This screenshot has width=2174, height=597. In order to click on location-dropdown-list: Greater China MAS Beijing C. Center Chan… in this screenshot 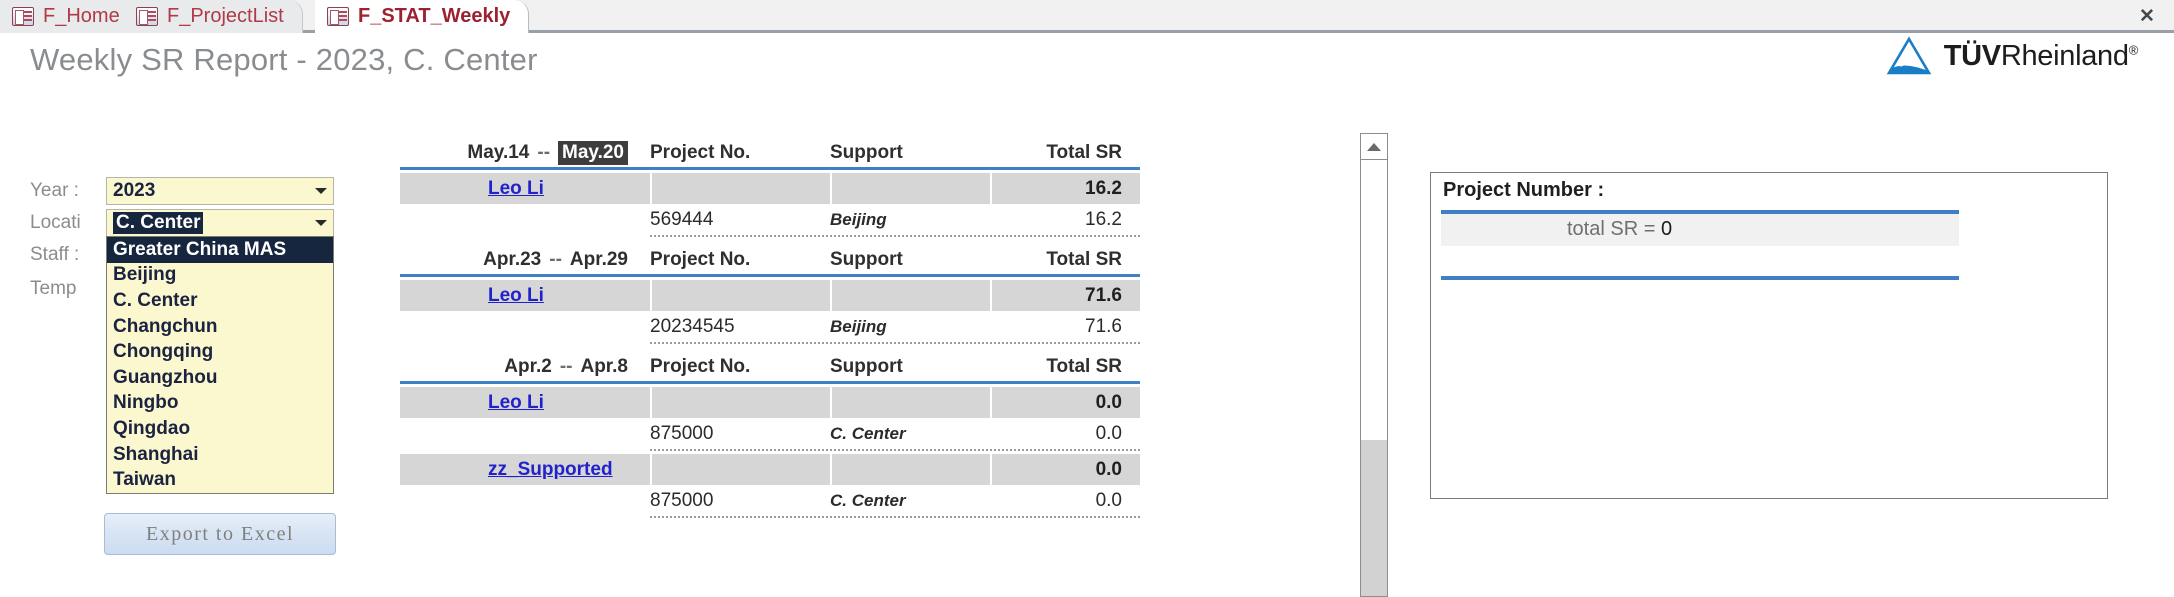, I will do `click(220, 365)`.